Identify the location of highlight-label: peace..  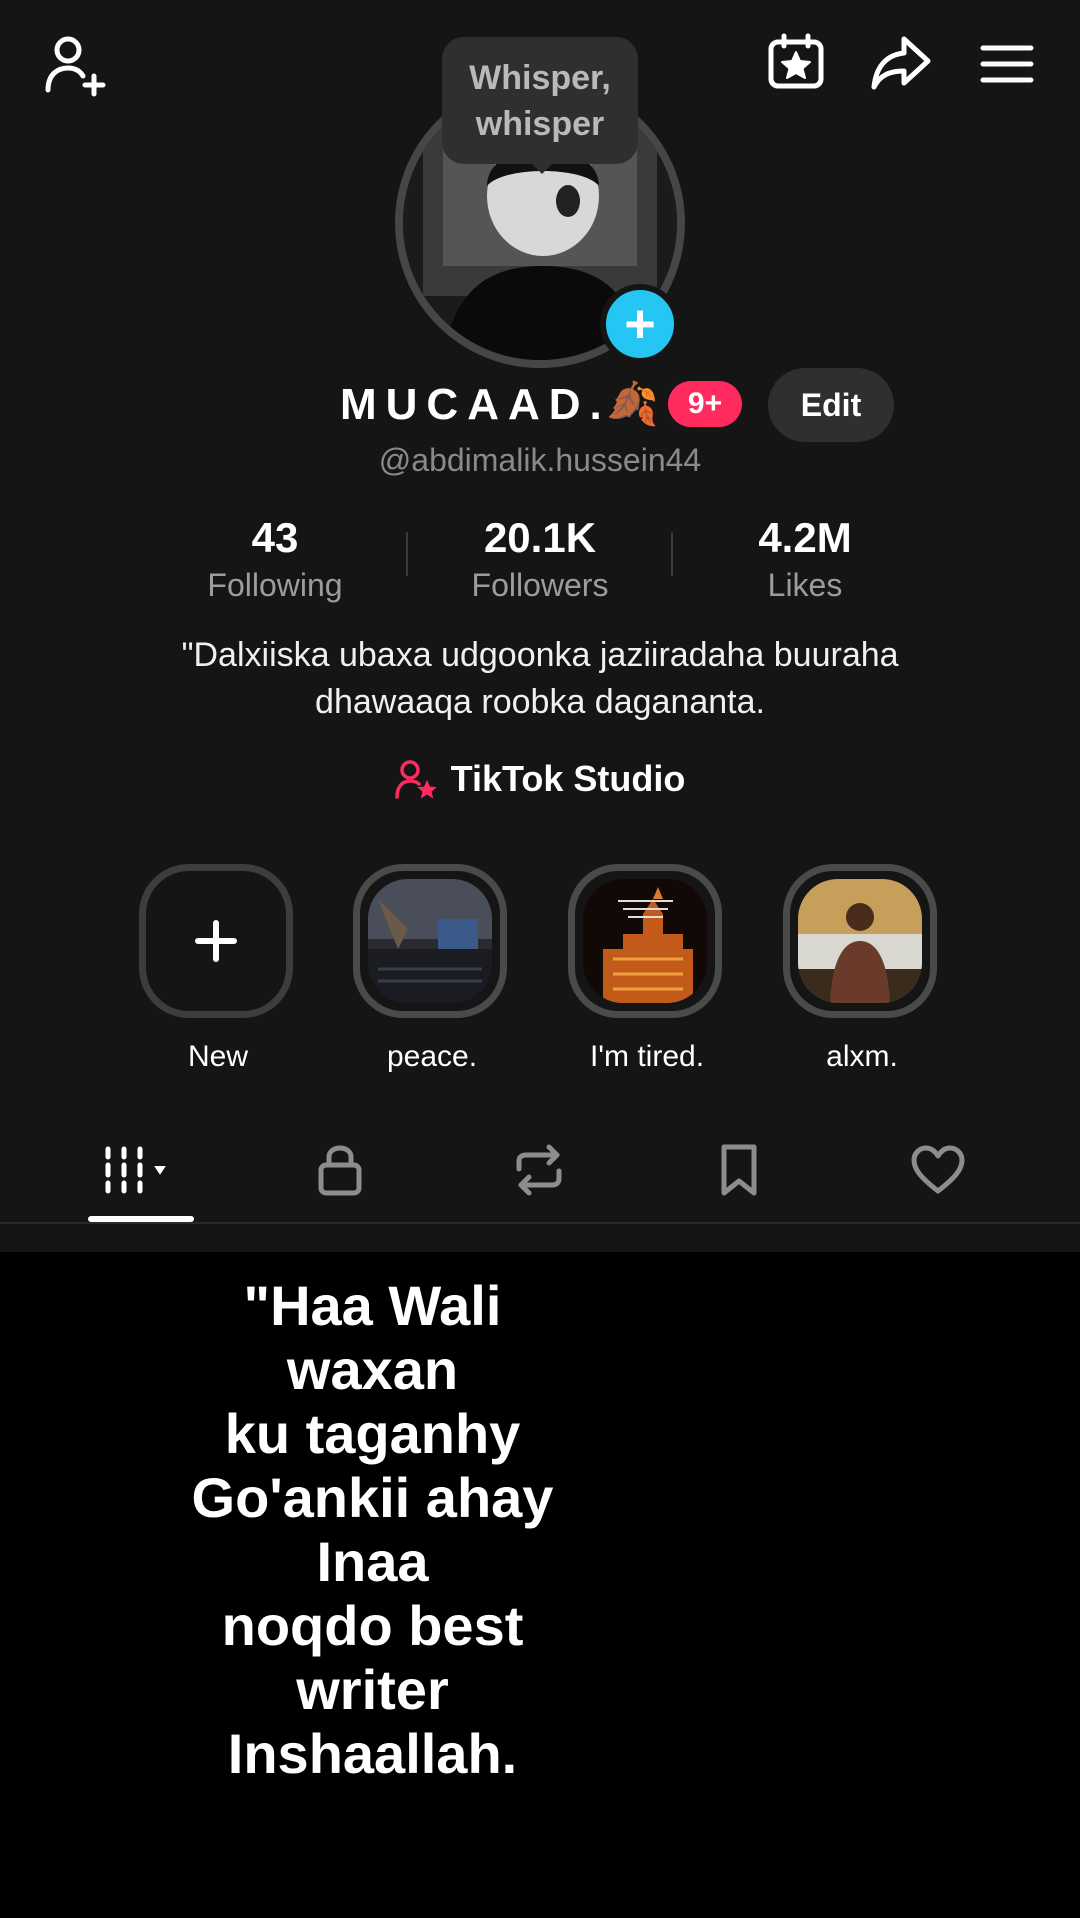
(432, 1056).